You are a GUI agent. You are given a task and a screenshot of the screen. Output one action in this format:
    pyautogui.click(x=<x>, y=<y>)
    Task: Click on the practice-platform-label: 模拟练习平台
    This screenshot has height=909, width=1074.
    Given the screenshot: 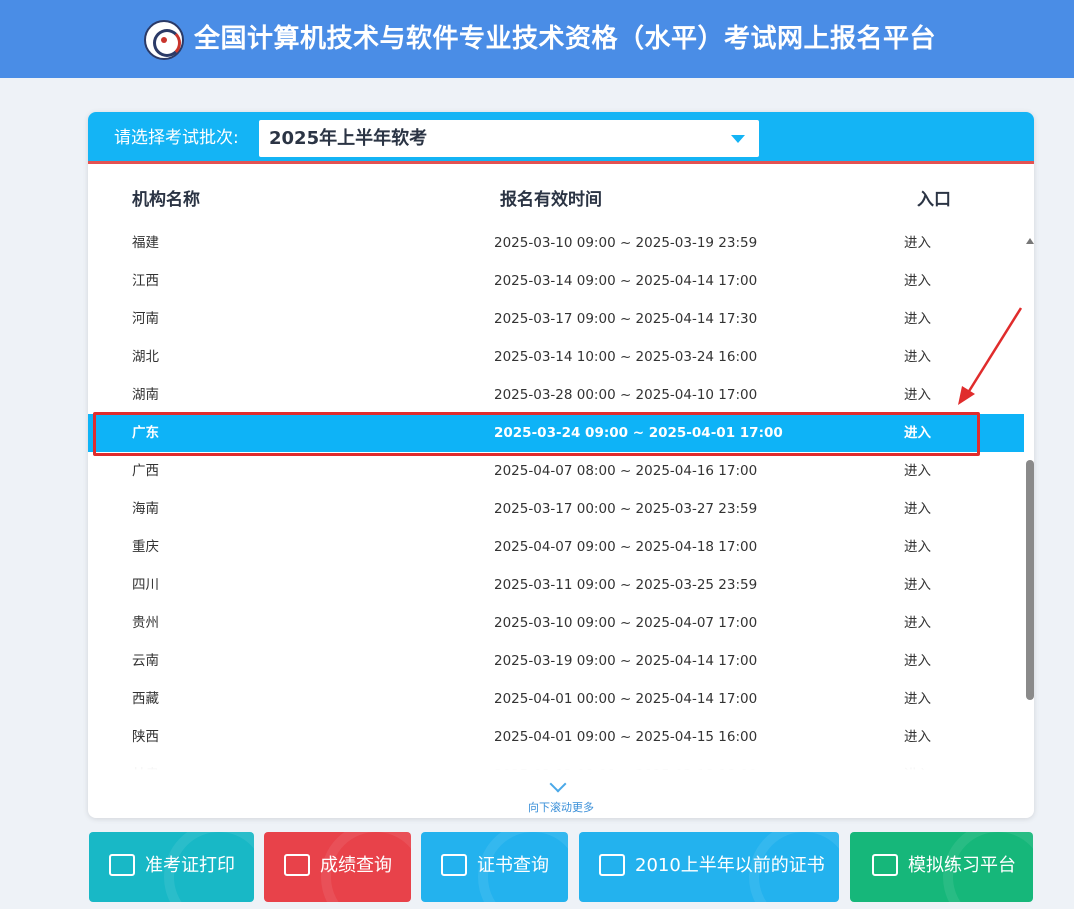 What is the action you would take?
    pyautogui.click(x=962, y=865)
    